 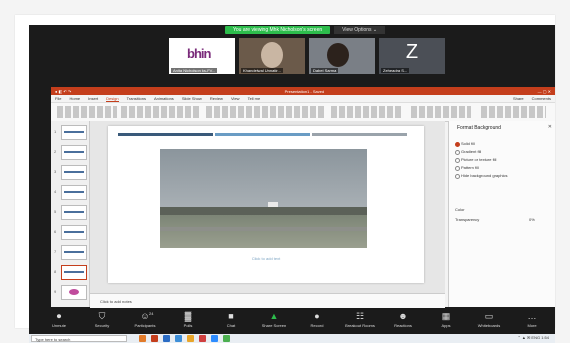 What do you see at coordinates (317, 325) in the screenshot?
I see `control-label: Record` at bounding box center [317, 325].